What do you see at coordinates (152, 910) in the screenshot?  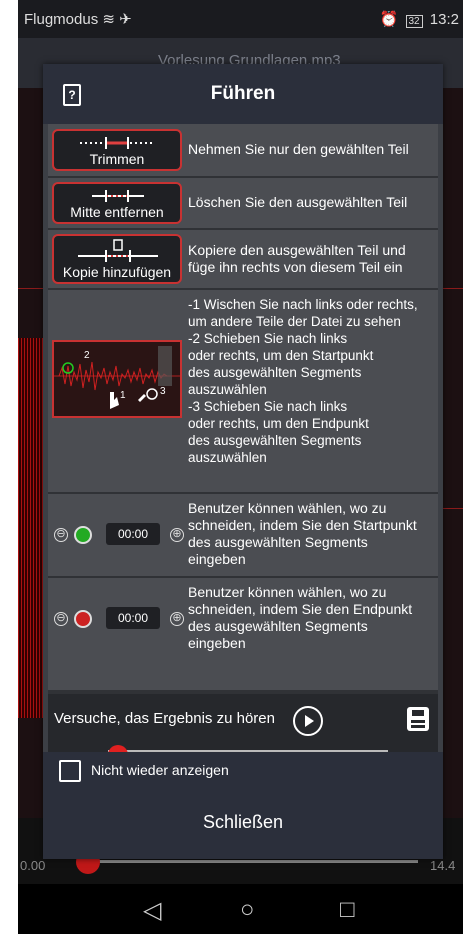 I see `back-icon: ◁` at bounding box center [152, 910].